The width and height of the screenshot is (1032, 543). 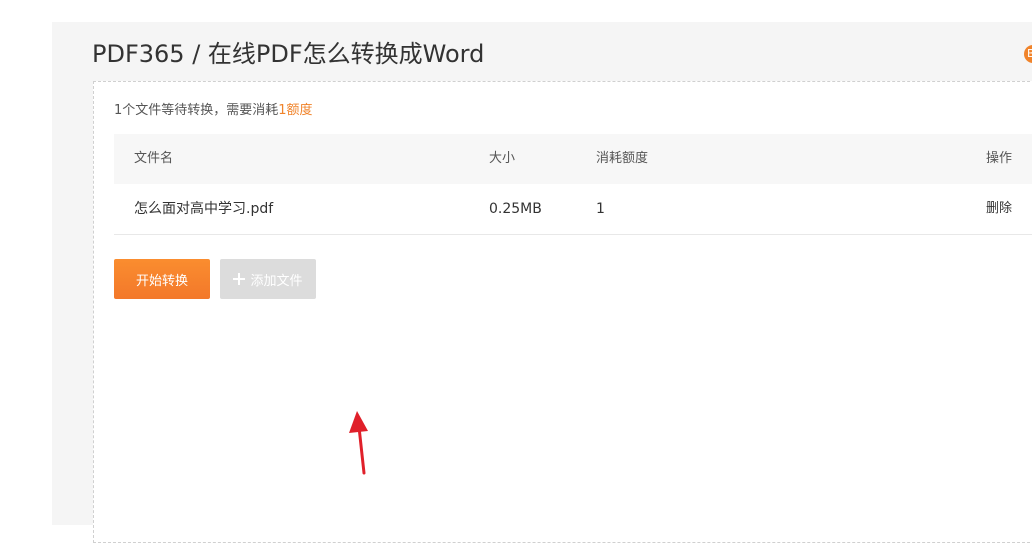 I want to click on summary-text: 1个文件等待转换，需要消耗, so click(x=196, y=110).